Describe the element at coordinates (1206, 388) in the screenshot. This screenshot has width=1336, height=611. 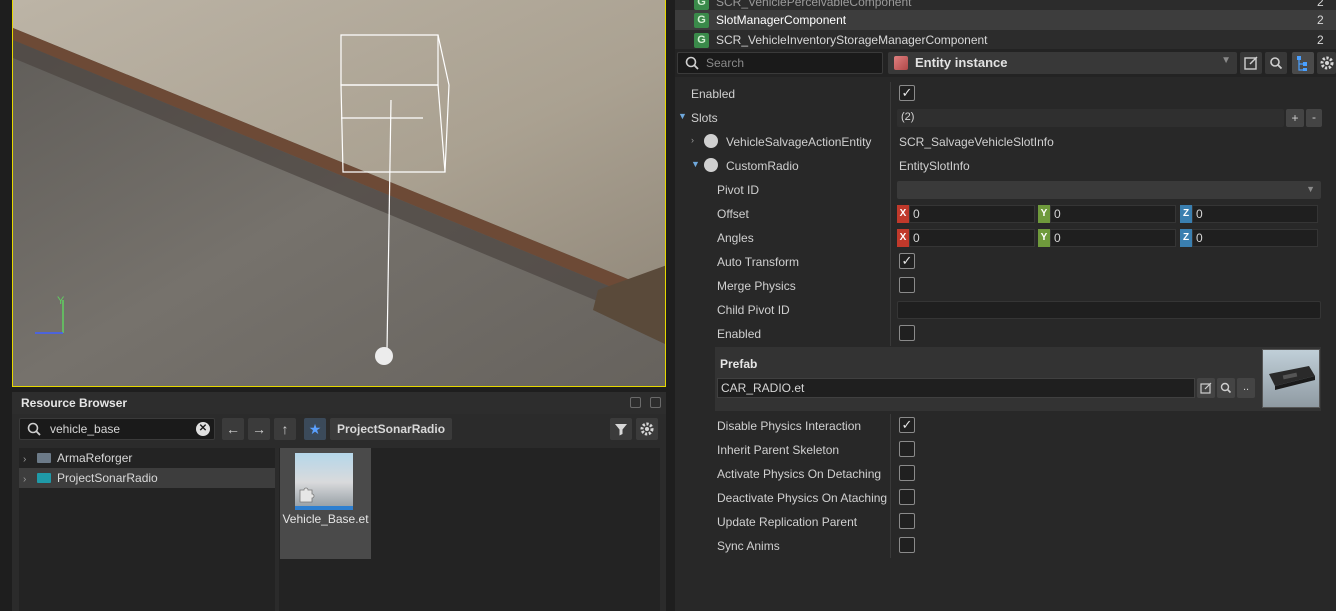
I see `prefab-open-button` at that location.